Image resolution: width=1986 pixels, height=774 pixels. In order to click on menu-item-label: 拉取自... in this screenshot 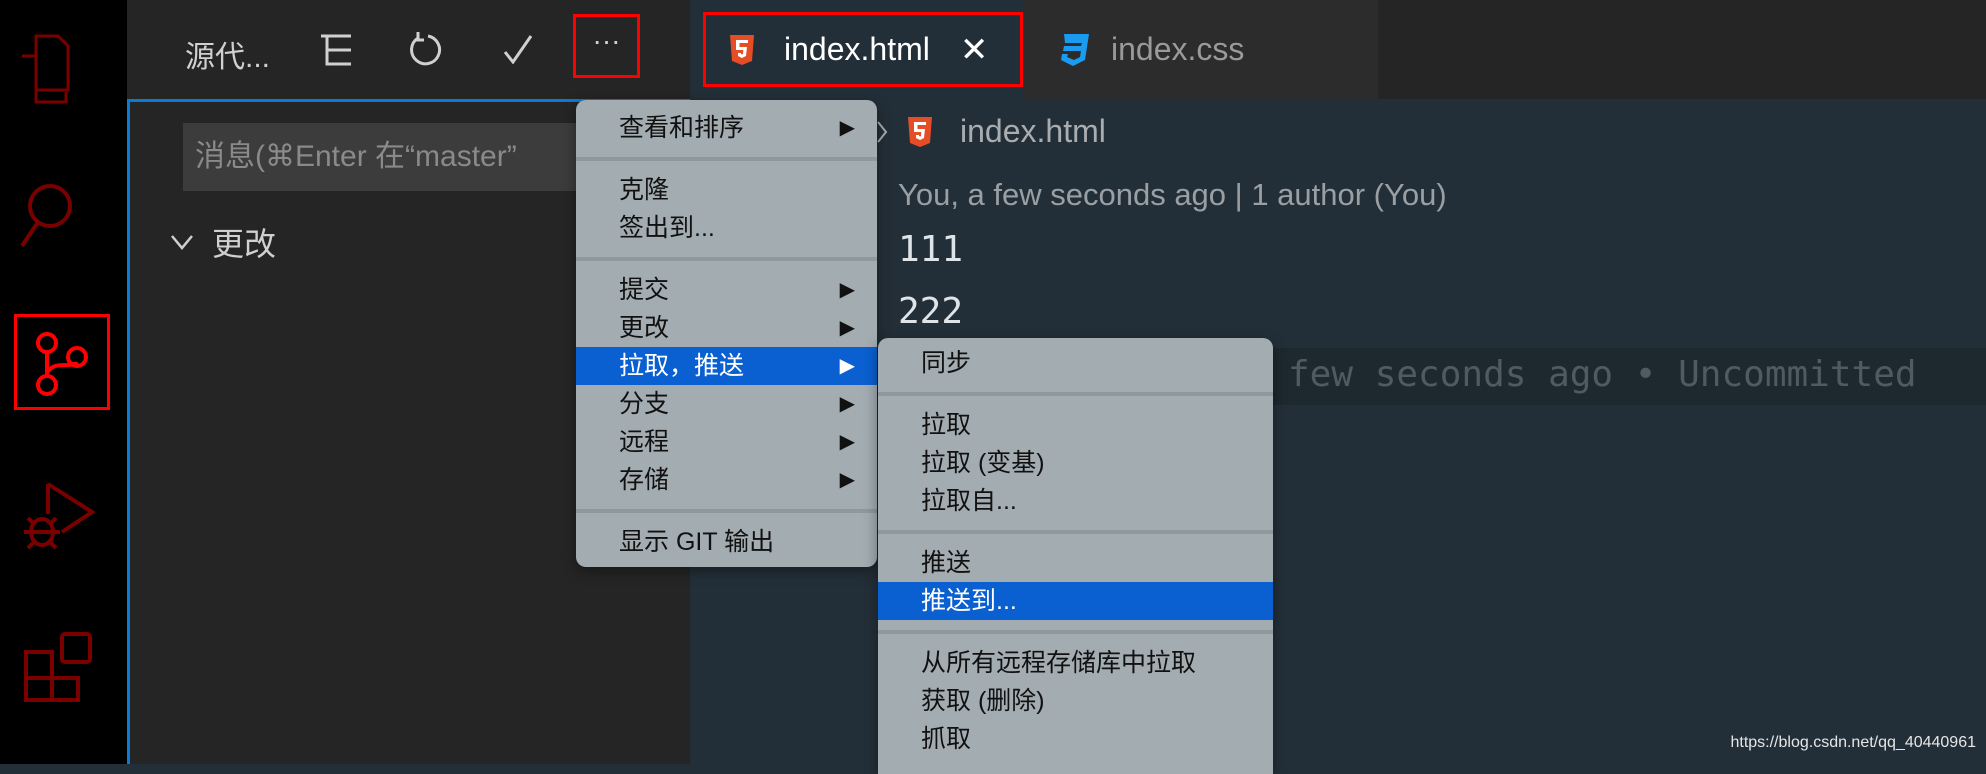, I will do `click(969, 501)`.